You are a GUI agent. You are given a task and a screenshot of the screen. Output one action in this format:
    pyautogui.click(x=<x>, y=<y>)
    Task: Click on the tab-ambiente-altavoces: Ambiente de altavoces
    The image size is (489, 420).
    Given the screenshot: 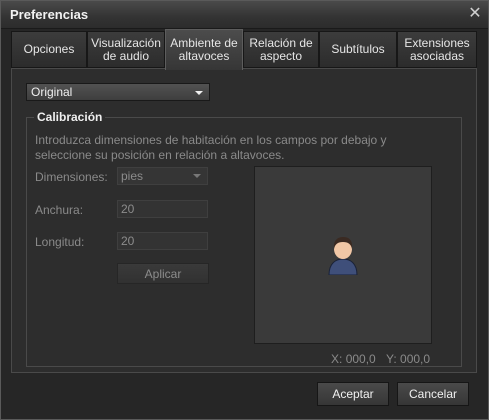 What is the action you would take?
    pyautogui.click(x=204, y=49)
    